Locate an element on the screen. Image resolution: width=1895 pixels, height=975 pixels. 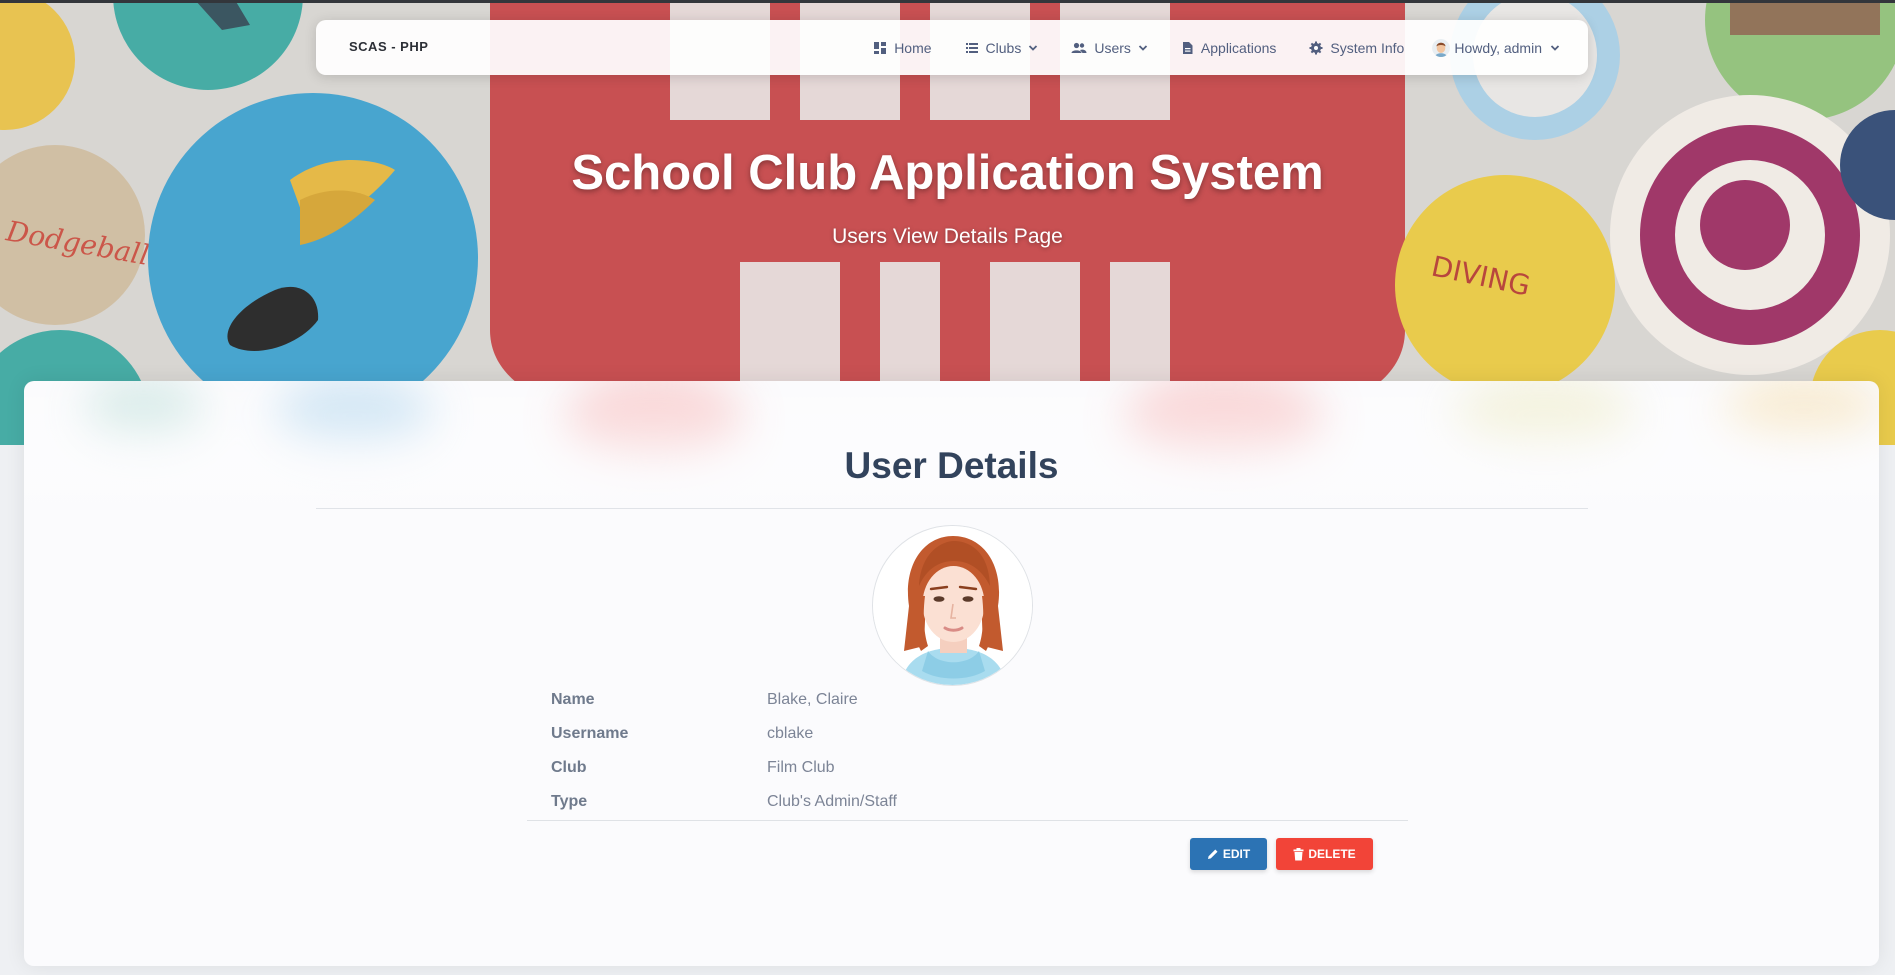
nav-item-applications: Applications is located at coordinates (1229, 47).